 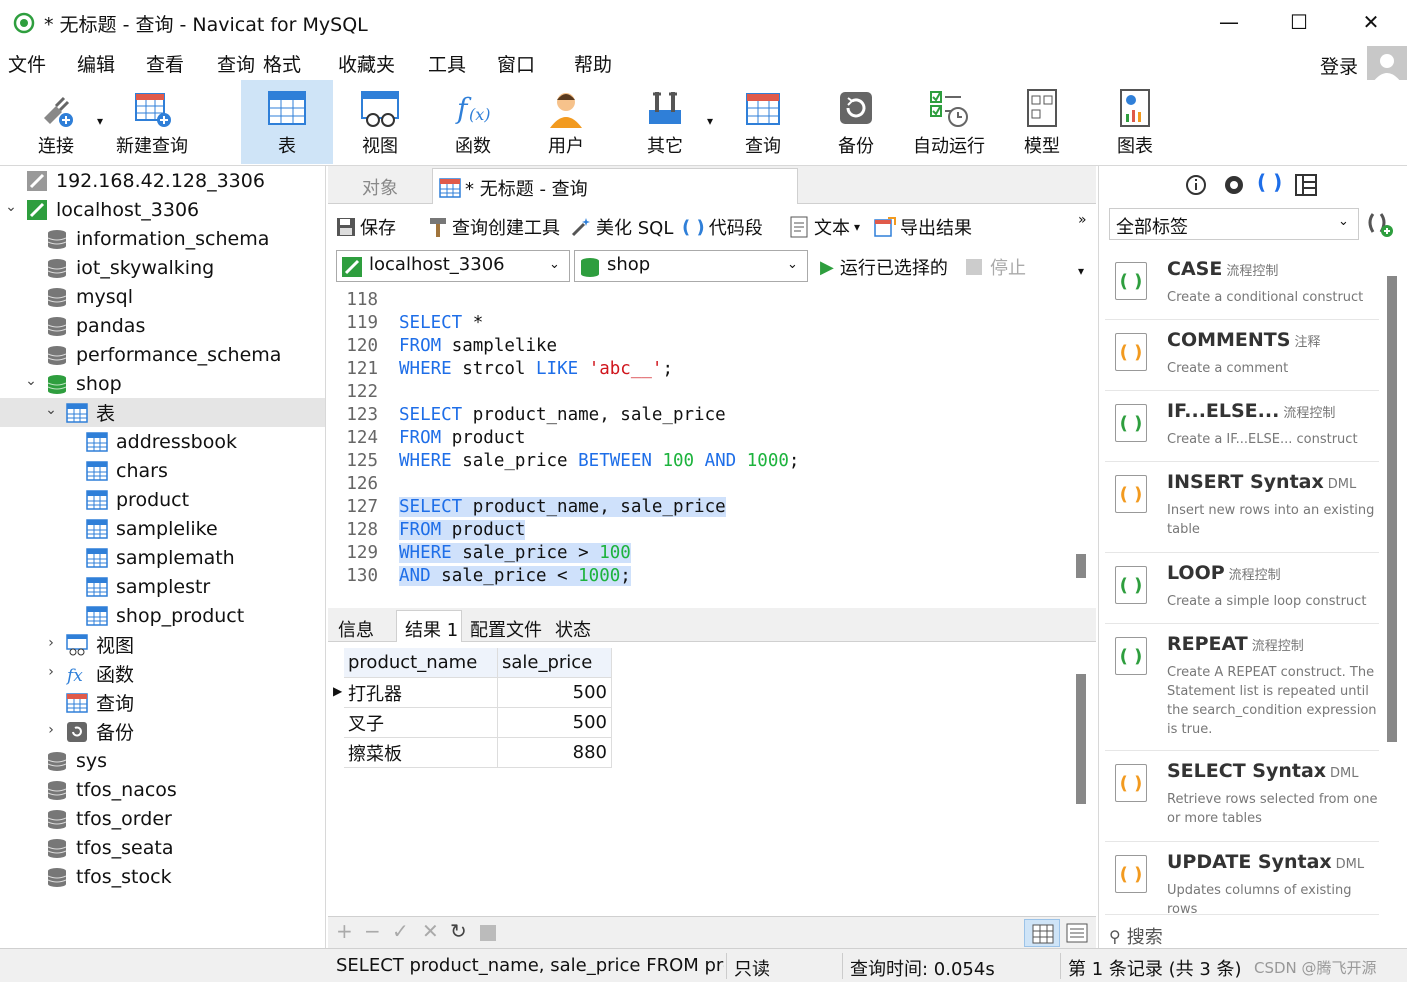 What do you see at coordinates (825, 227) in the screenshot?
I see `text-mode-button: 文本 ▾` at bounding box center [825, 227].